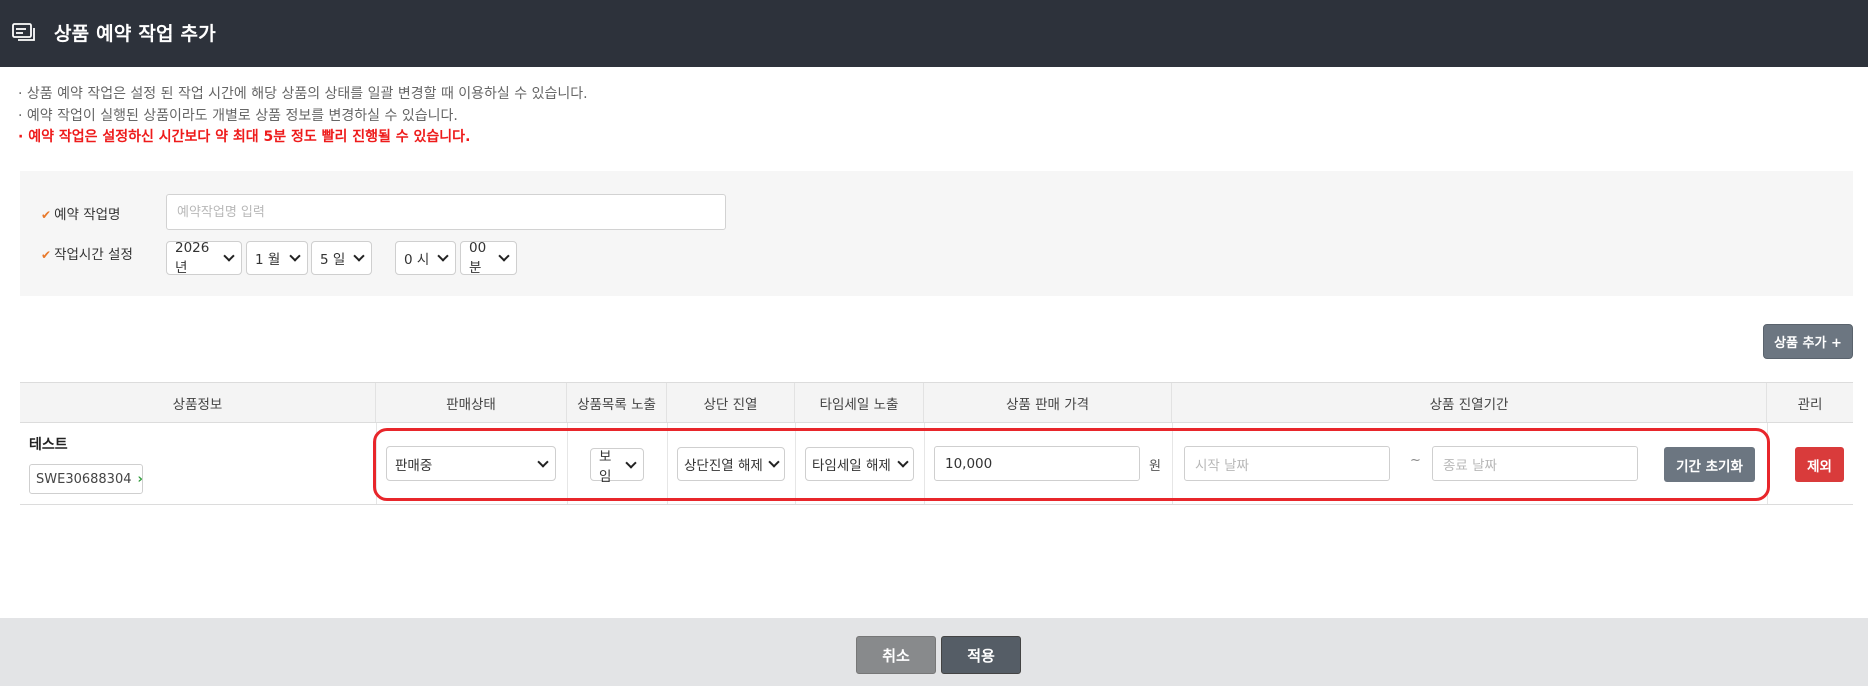 This screenshot has height=686, width=1868. I want to click on col-product-info: 상품정보, so click(198, 402).